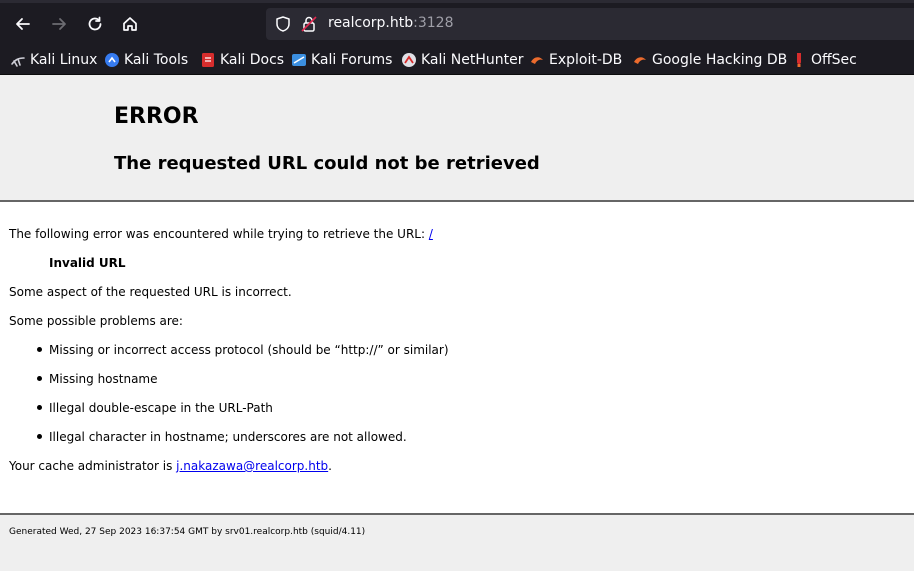 Image resolution: width=914 pixels, height=571 pixels. What do you see at coordinates (252, 60) in the screenshot?
I see `bookmark-label: Kali Docs` at bounding box center [252, 60].